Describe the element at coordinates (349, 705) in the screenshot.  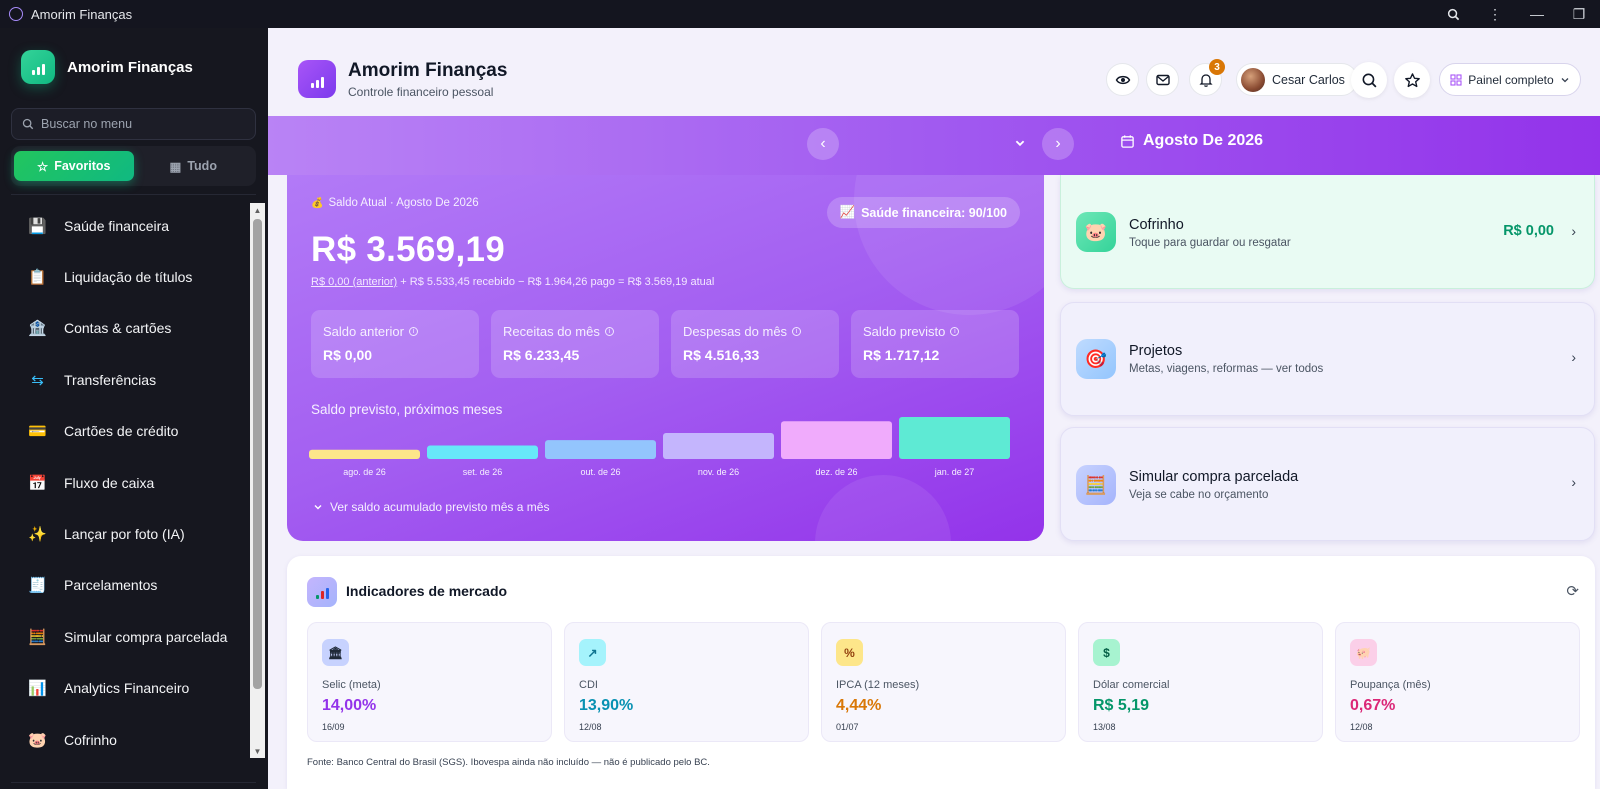
I see `indicator-value: 14,00%` at that location.